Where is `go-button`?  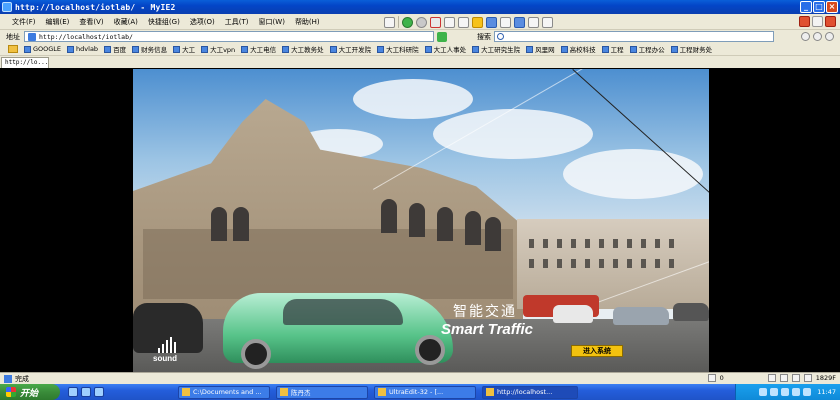
go-button is located at coordinates (442, 36).